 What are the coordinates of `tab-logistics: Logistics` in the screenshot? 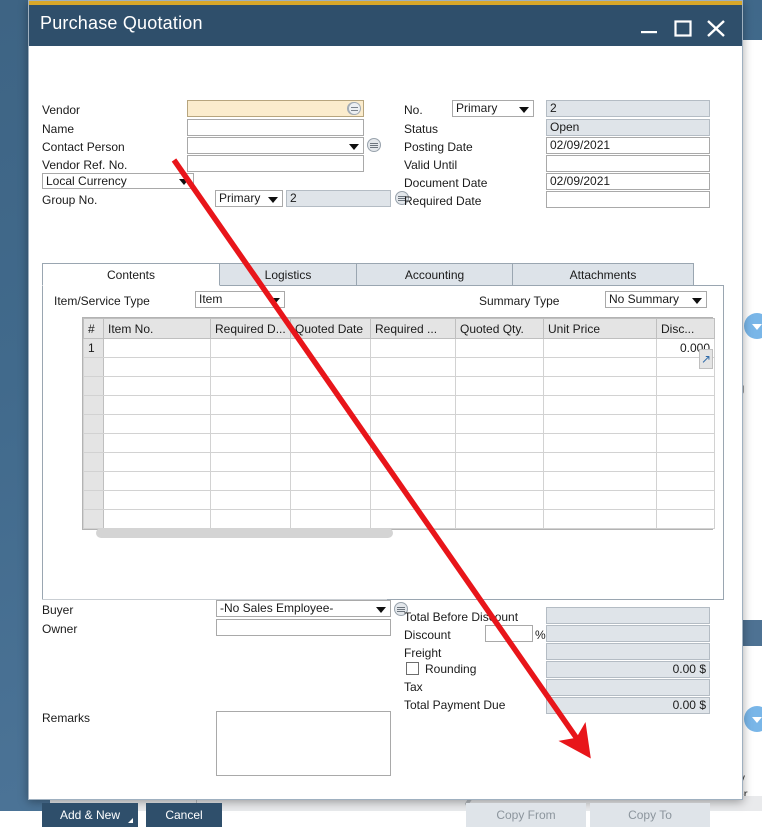 It's located at (288, 274).